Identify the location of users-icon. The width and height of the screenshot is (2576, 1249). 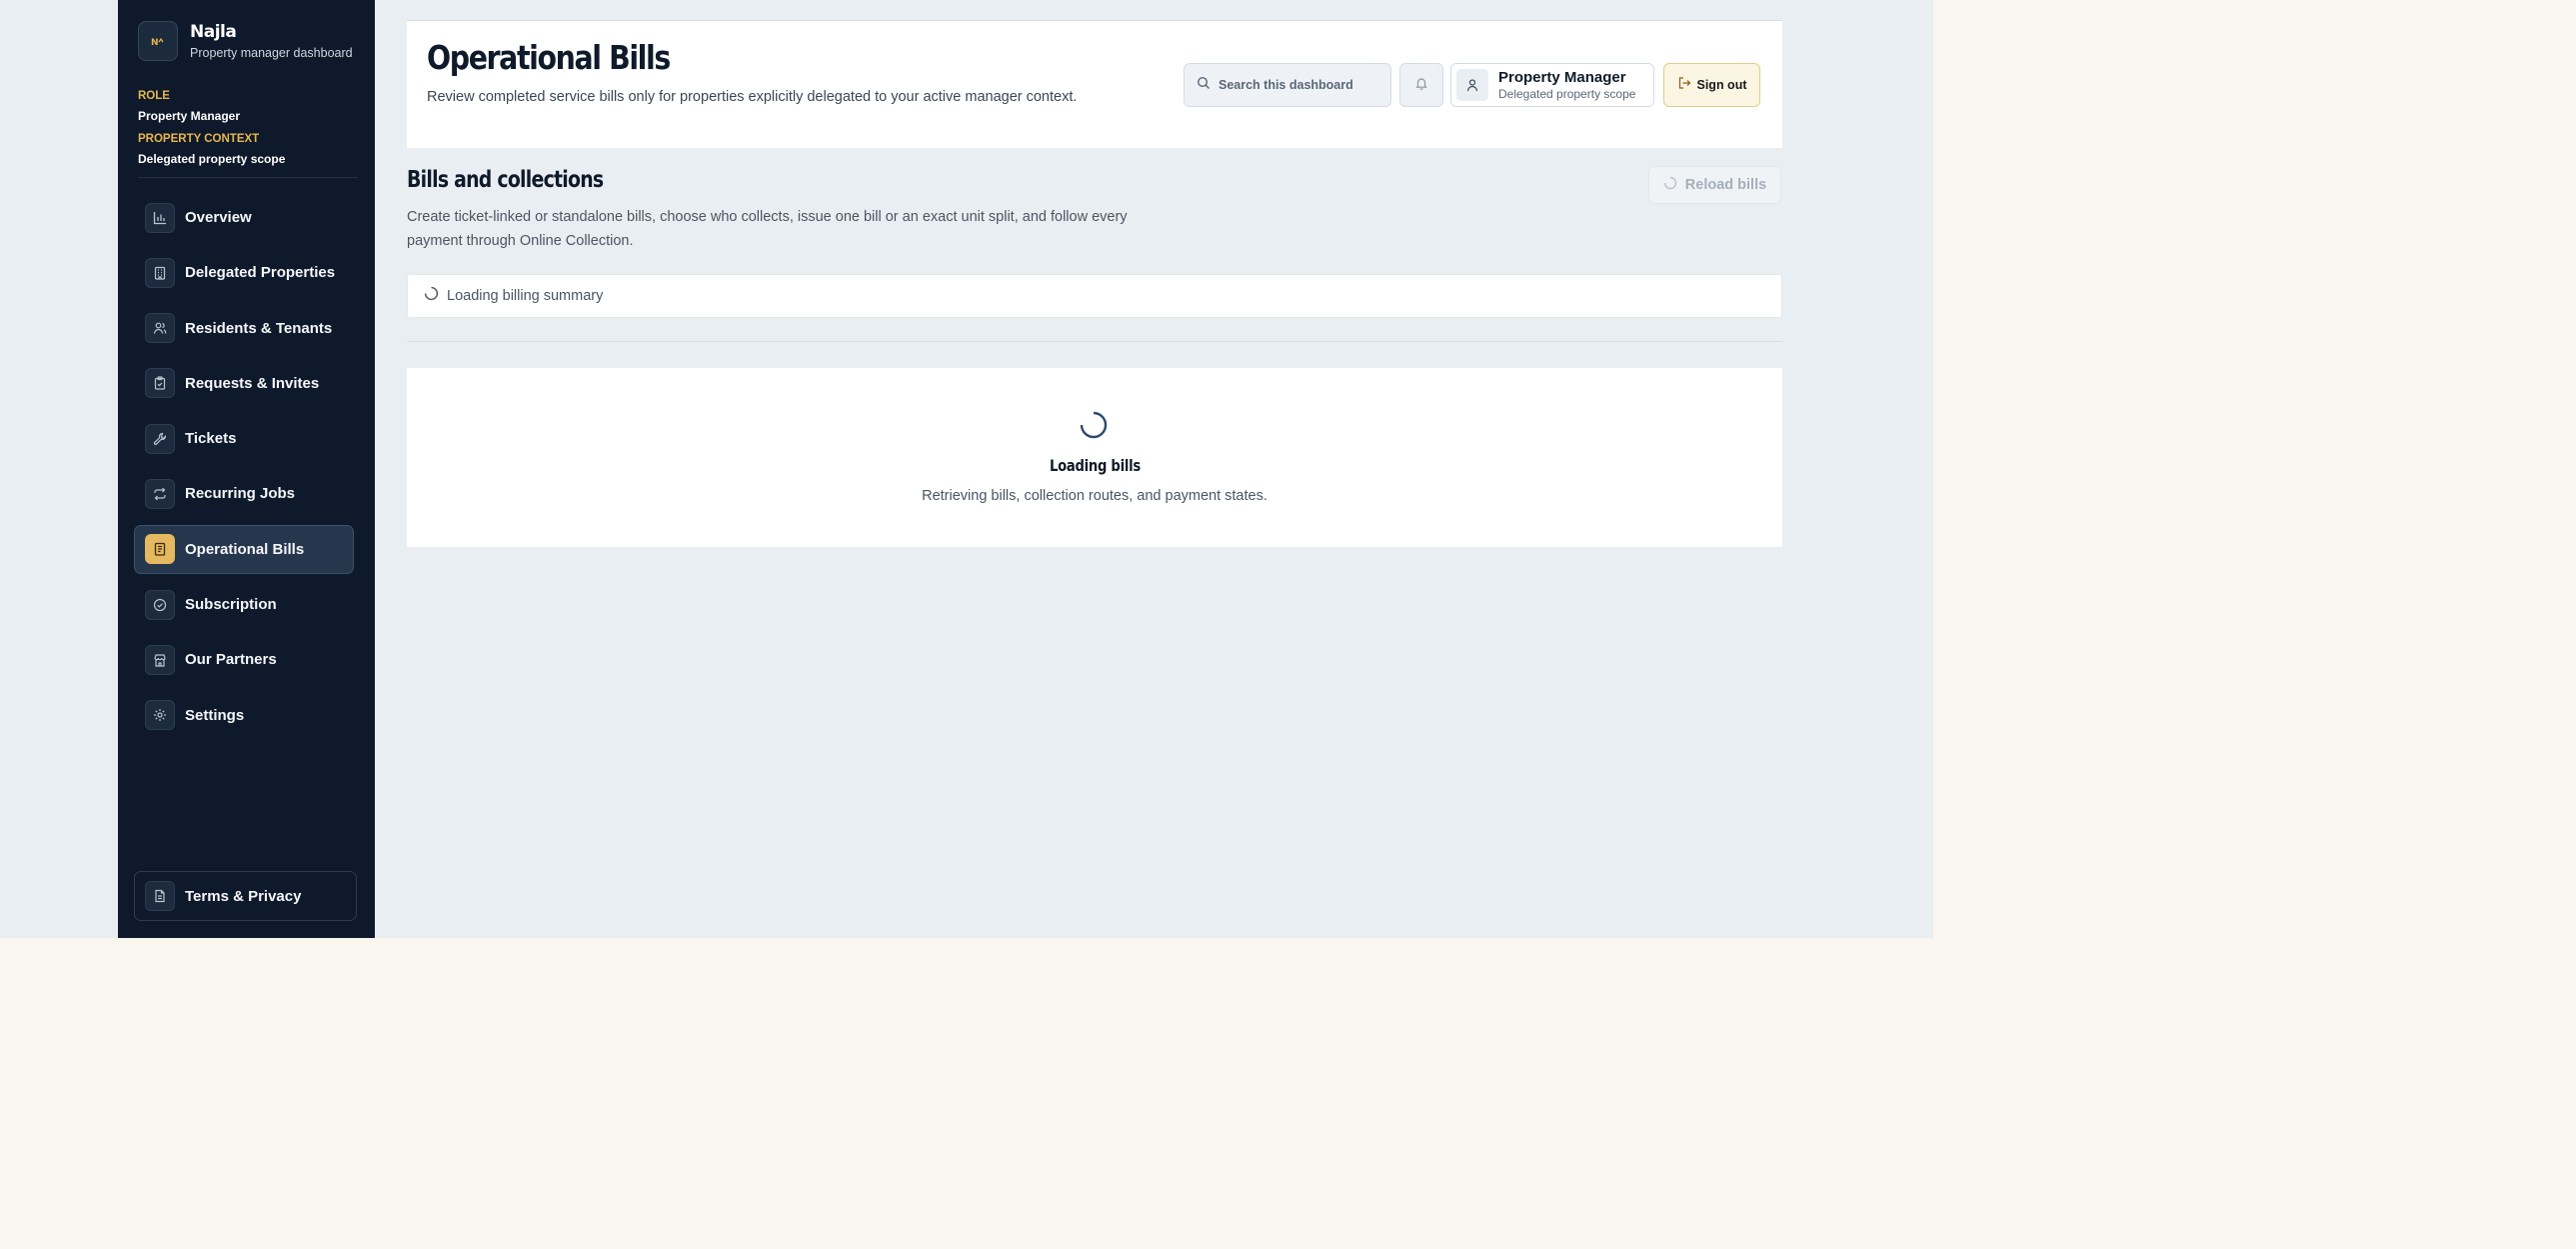
(160, 328).